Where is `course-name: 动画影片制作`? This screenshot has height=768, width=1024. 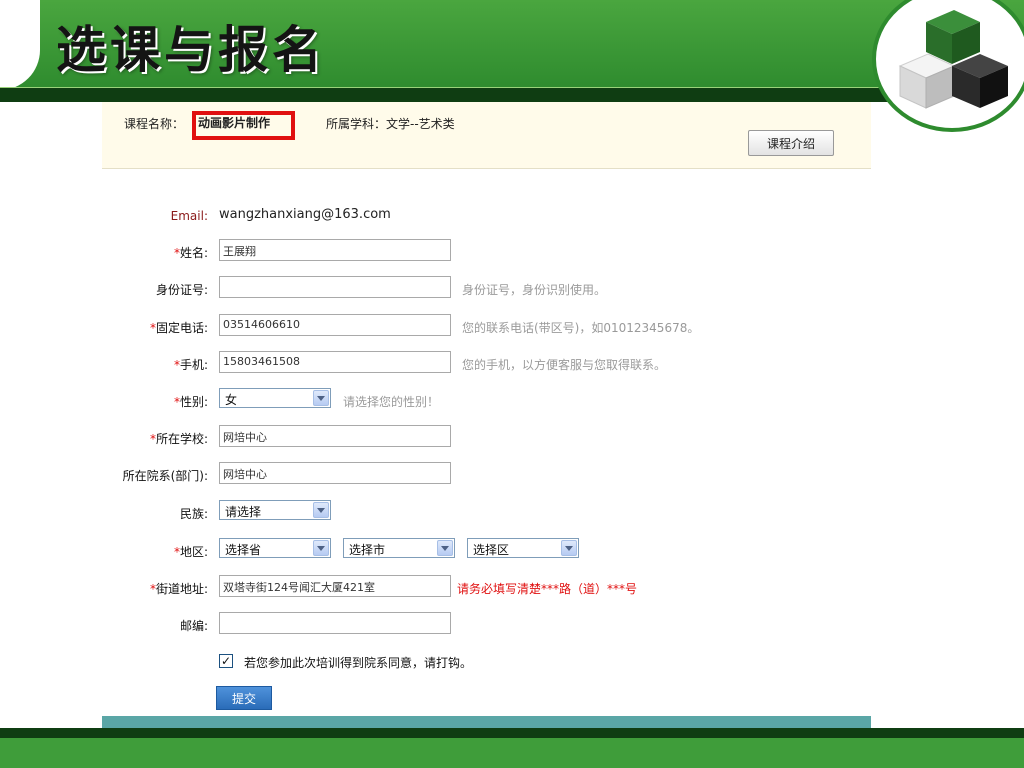
course-name: 动画影片制作 is located at coordinates (234, 123).